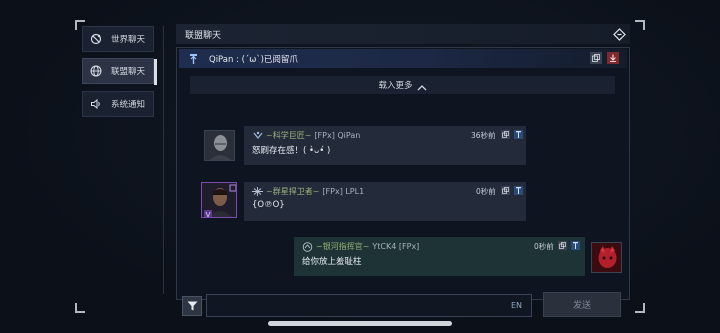  What do you see at coordinates (128, 105) in the screenshot?
I see `nav-label: 系统通知` at bounding box center [128, 105].